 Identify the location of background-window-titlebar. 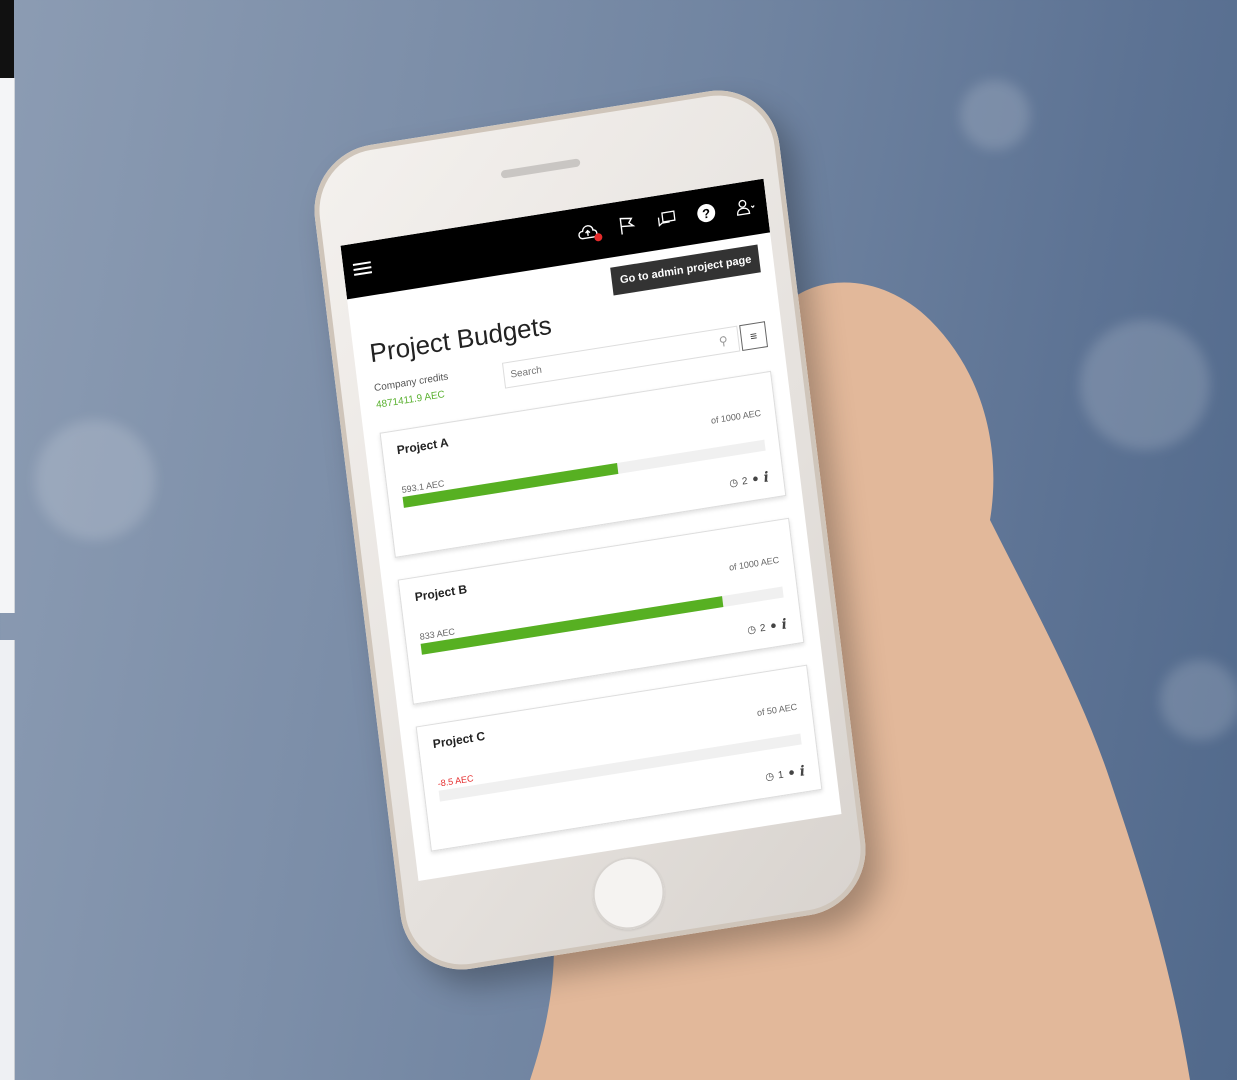
(7, 39).